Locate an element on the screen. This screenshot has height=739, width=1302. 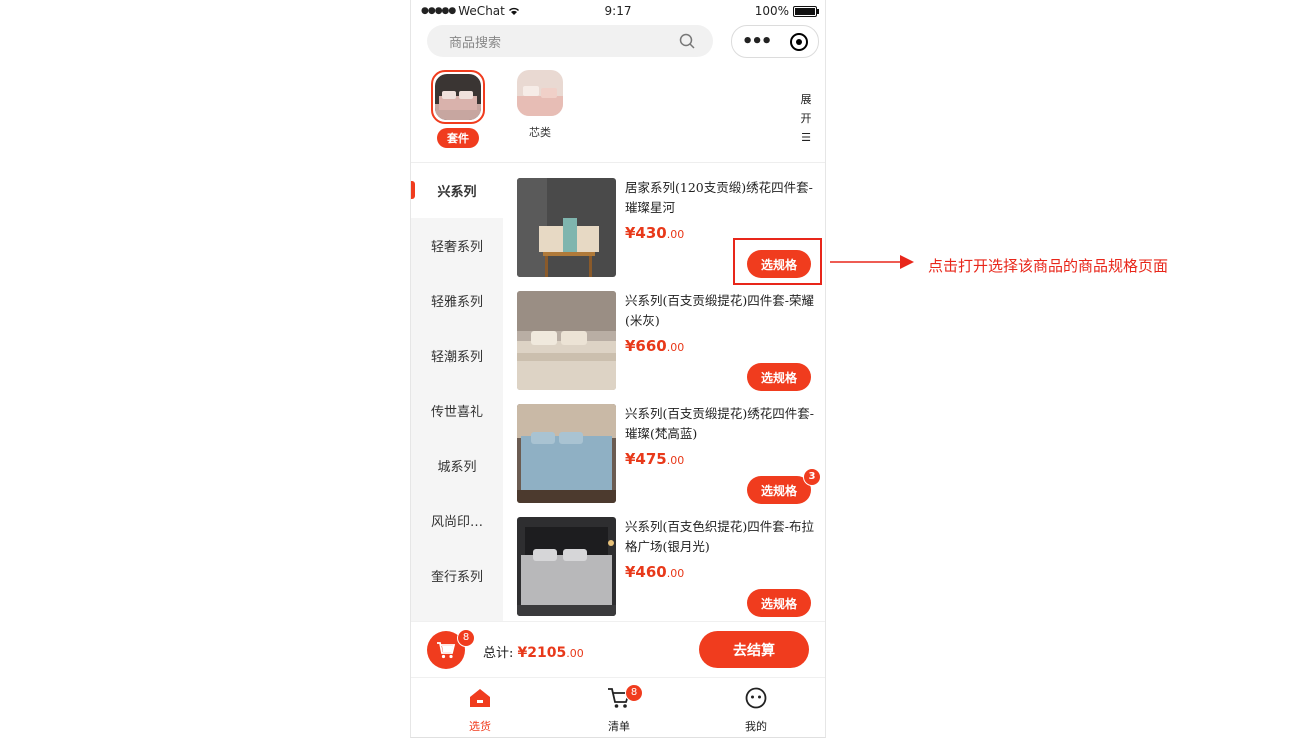
cart-bar: 8 总计: ¥2105.00 去结算 is located at coordinates (618, 649).